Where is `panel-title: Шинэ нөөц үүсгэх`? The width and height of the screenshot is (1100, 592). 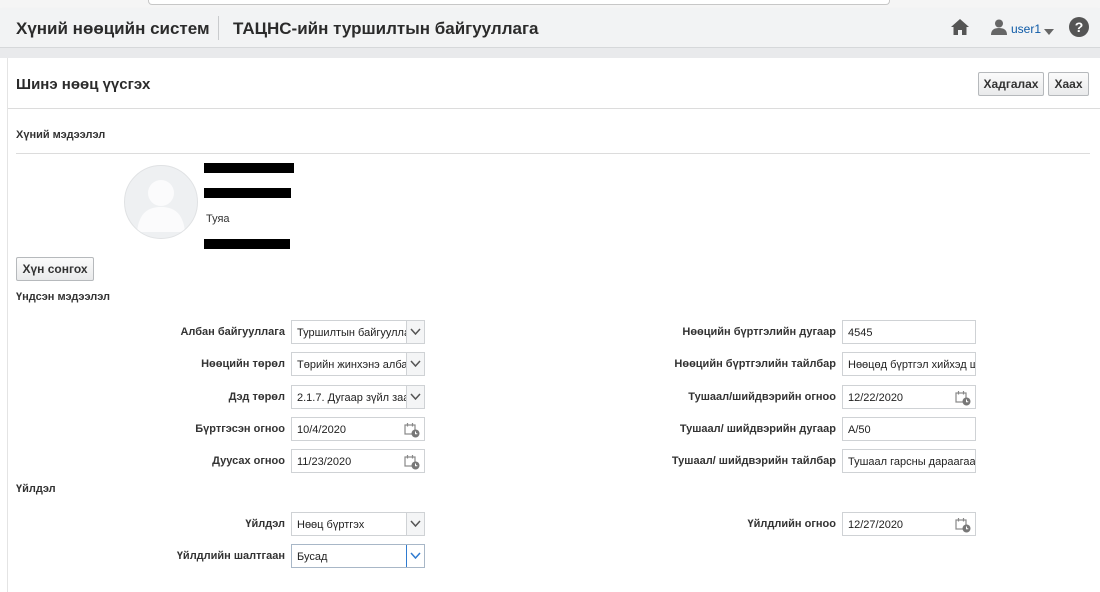
panel-title: Шинэ нөөц үүсгэх is located at coordinates (83, 84).